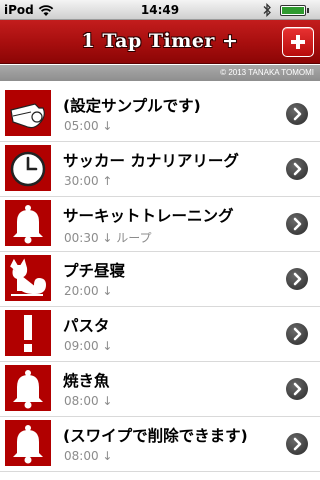  What do you see at coordinates (28, 113) in the screenshot?
I see `whistle-icon` at bounding box center [28, 113].